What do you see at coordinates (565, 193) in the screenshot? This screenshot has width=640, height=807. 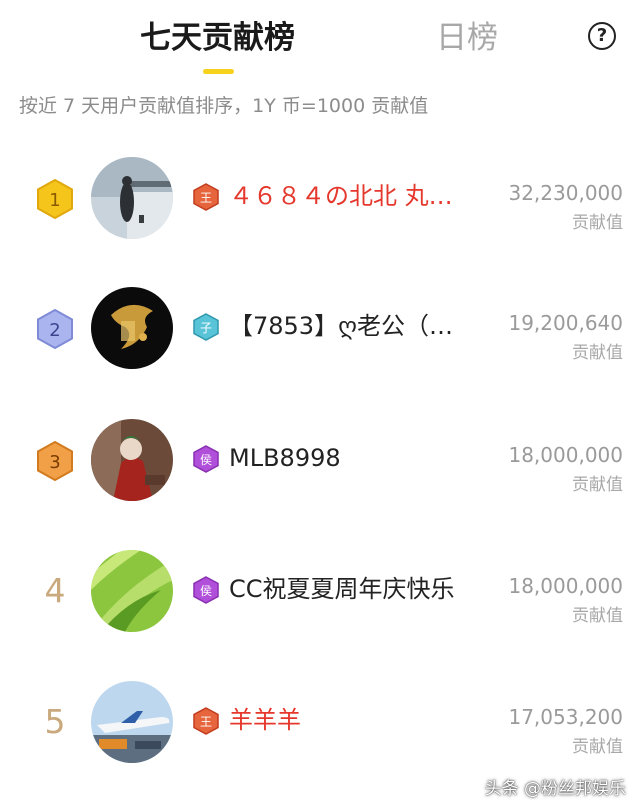 I see `contribution-score: 32,230,000` at bounding box center [565, 193].